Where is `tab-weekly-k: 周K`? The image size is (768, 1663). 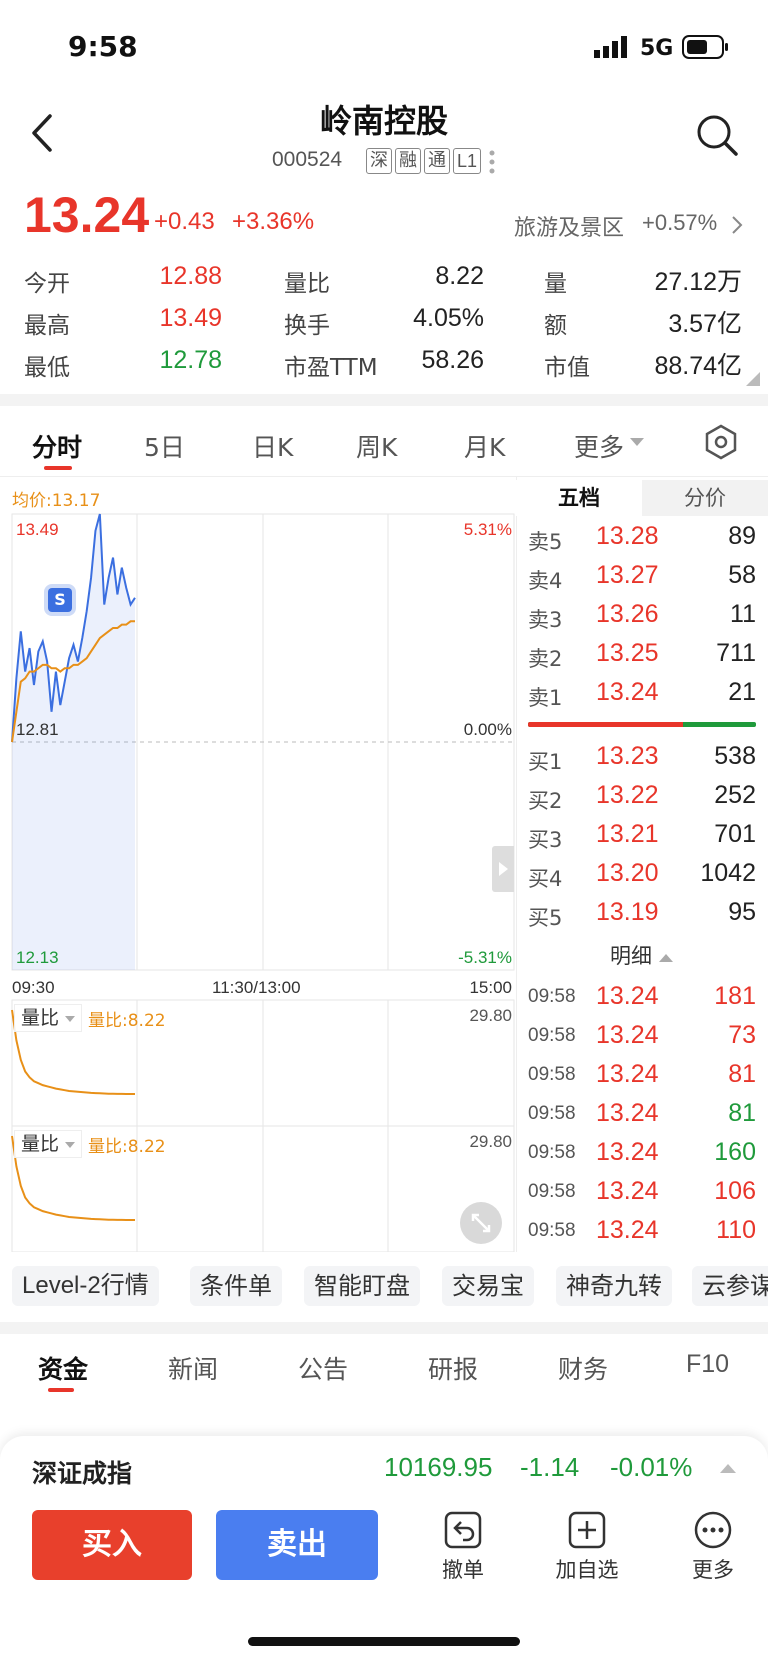
tab-weekly-k: 周K is located at coordinates (376, 446).